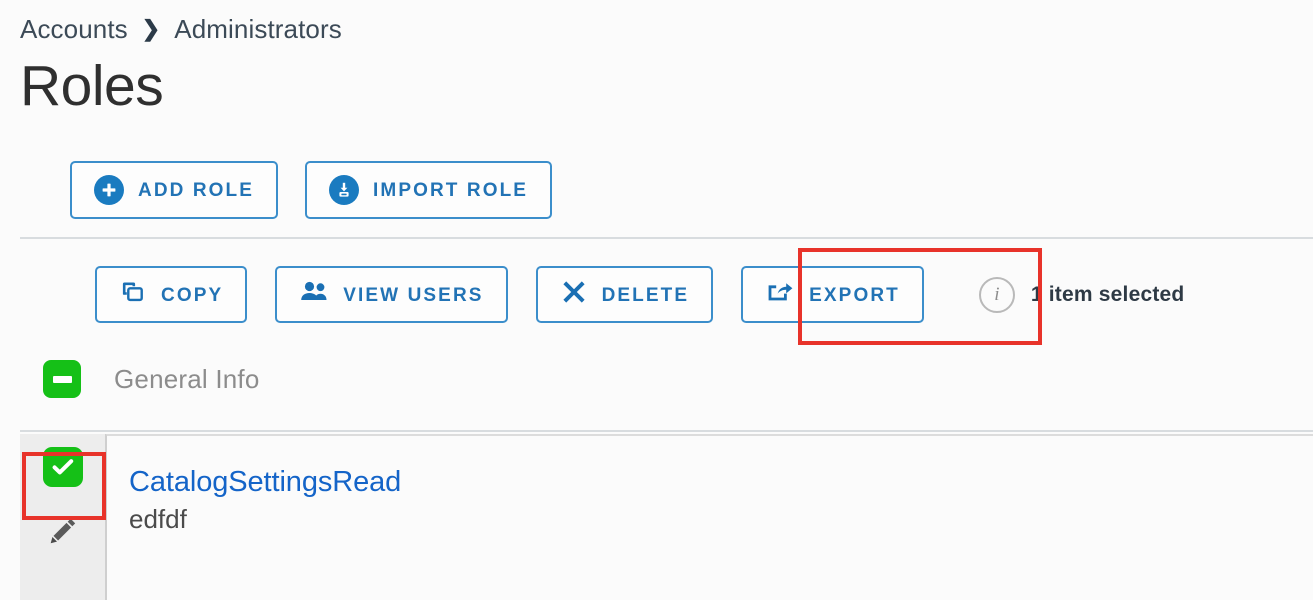 This screenshot has width=1313, height=600. What do you see at coordinates (74, 29) in the screenshot?
I see `breadcrumb-item-accounts: Accounts` at bounding box center [74, 29].